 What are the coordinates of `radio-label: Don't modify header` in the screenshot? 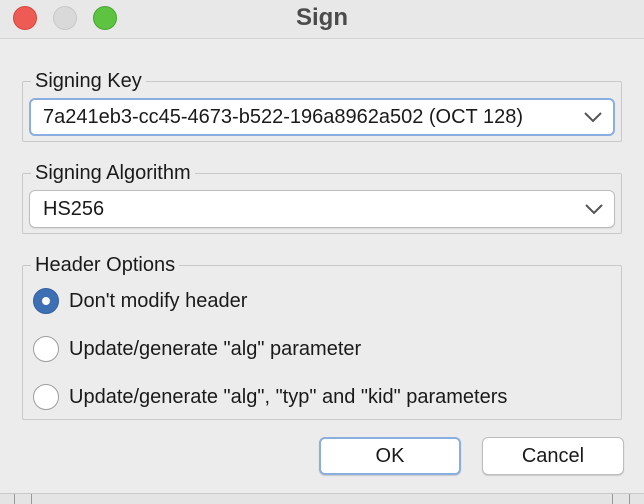 It's located at (158, 300).